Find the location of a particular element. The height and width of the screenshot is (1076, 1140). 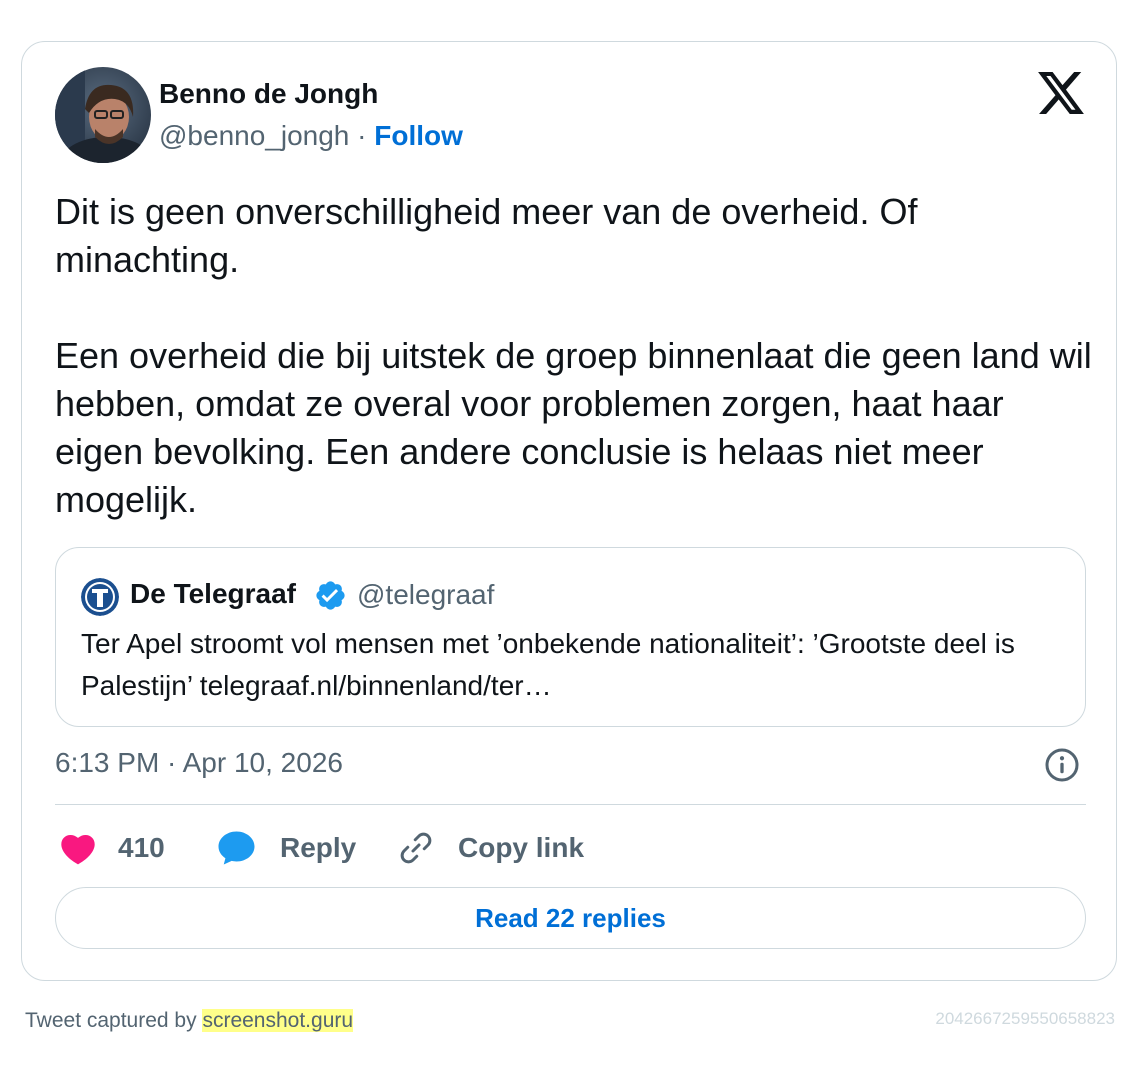

author-handle: @benno_jongh is located at coordinates (254, 135).